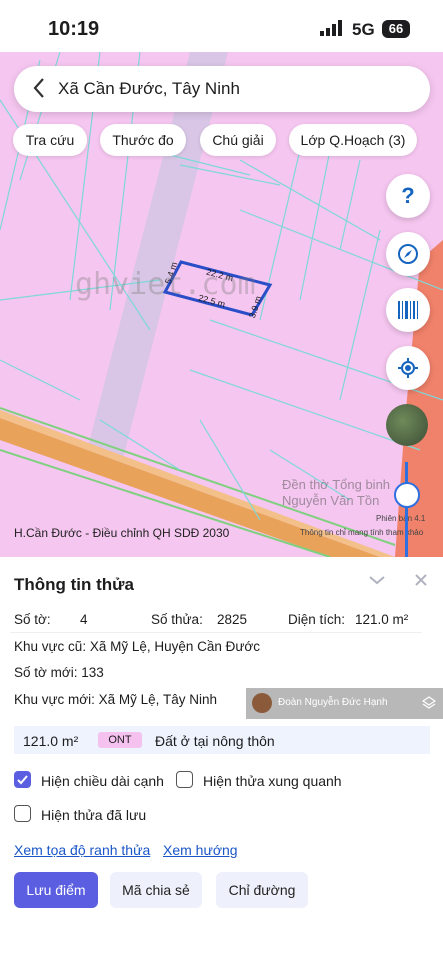 The image size is (443, 959). What do you see at coordinates (165, 284) in the screenshot?
I see `watermark: ghviet.com` at bounding box center [165, 284].